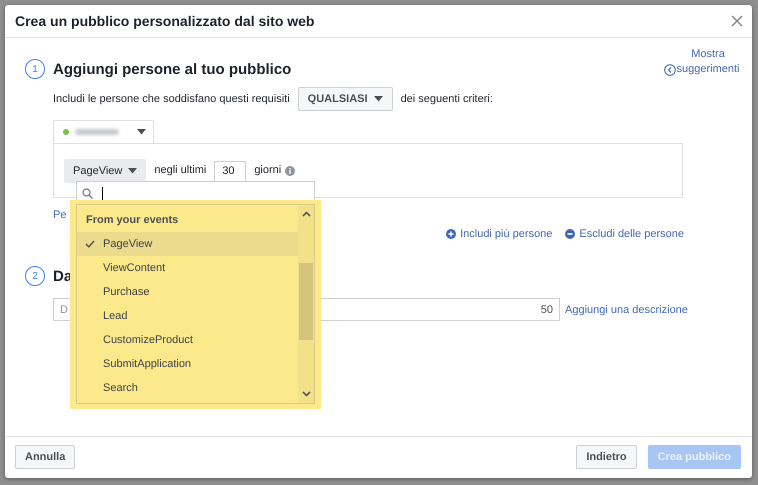  I want to click on back-button: Indietro, so click(606, 457).